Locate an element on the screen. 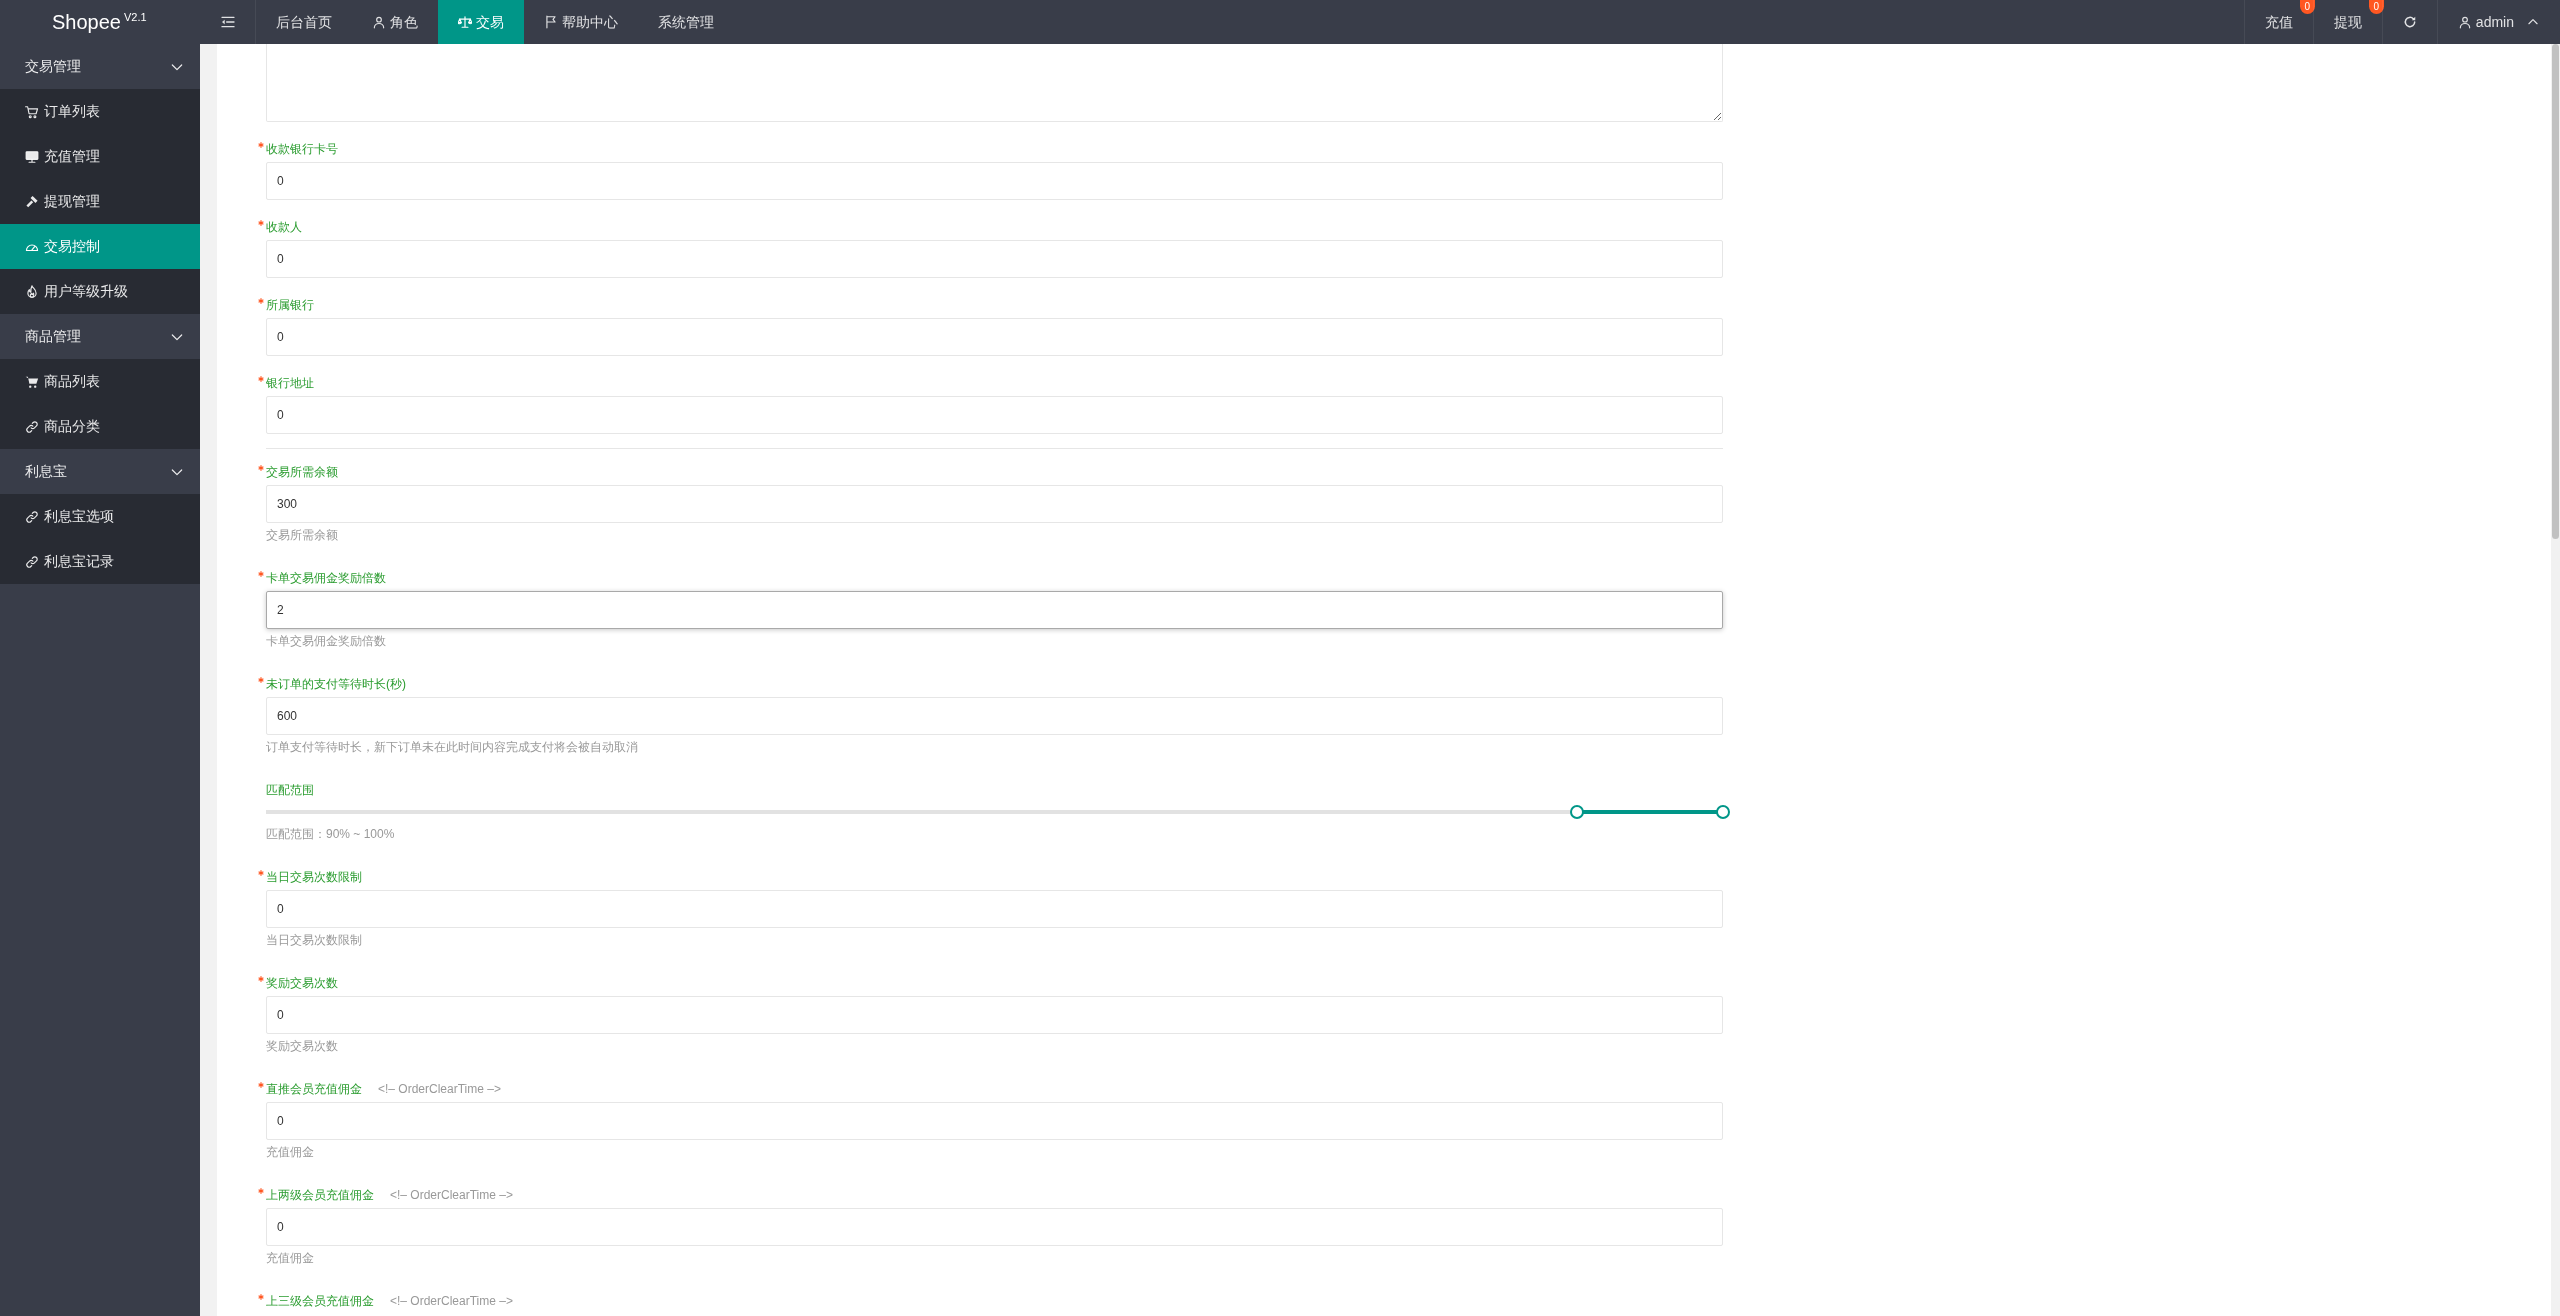 The height and width of the screenshot is (1316, 2560). field-label: 当日交易次数限制 is located at coordinates (314, 877).